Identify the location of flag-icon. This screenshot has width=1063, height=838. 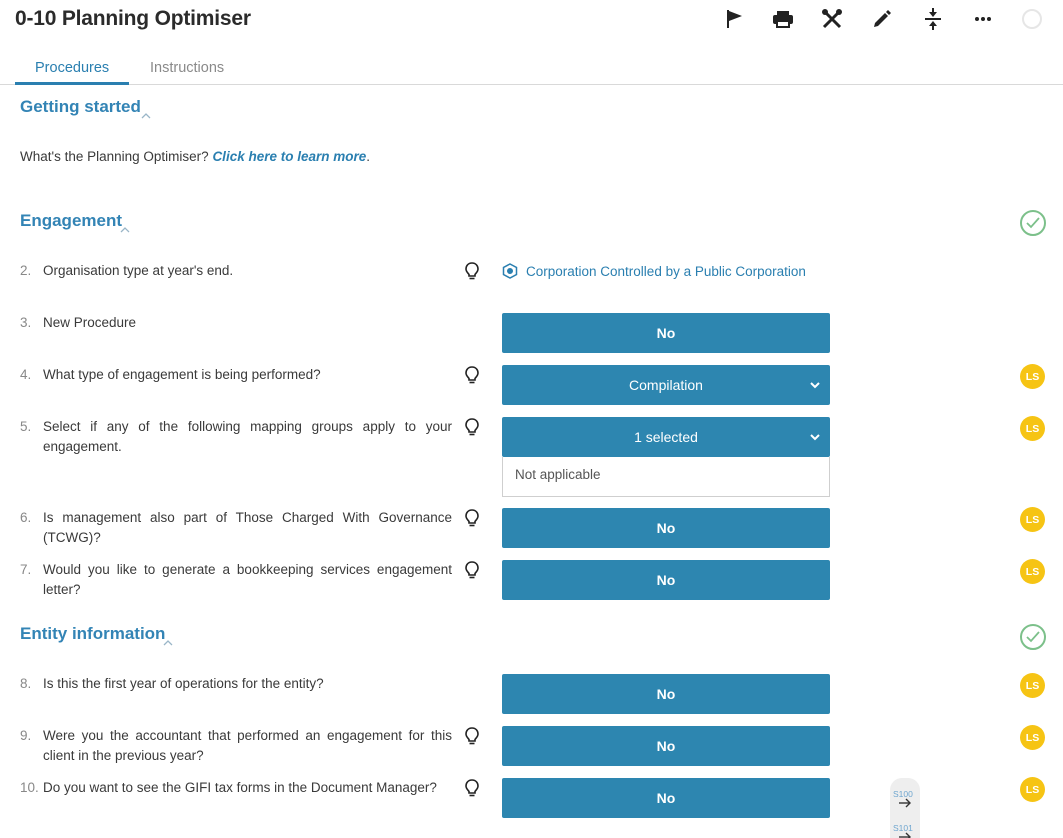
(734, 19).